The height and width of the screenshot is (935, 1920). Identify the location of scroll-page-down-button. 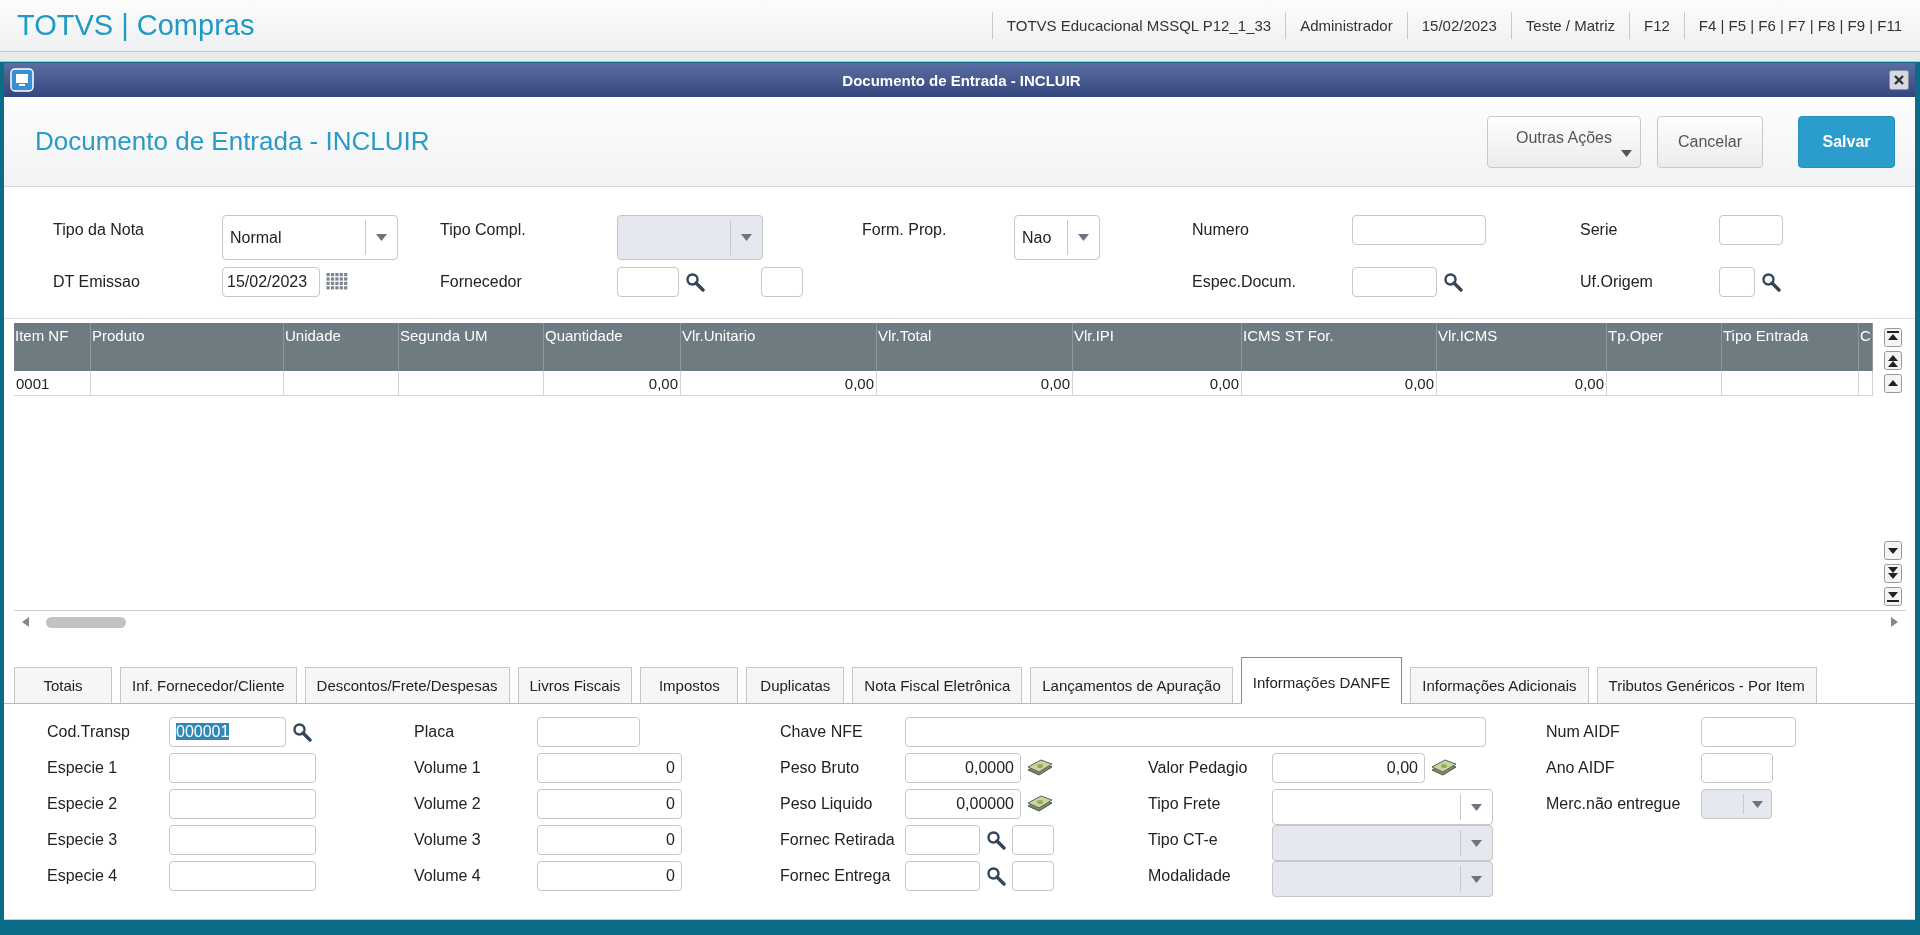
(1893, 573).